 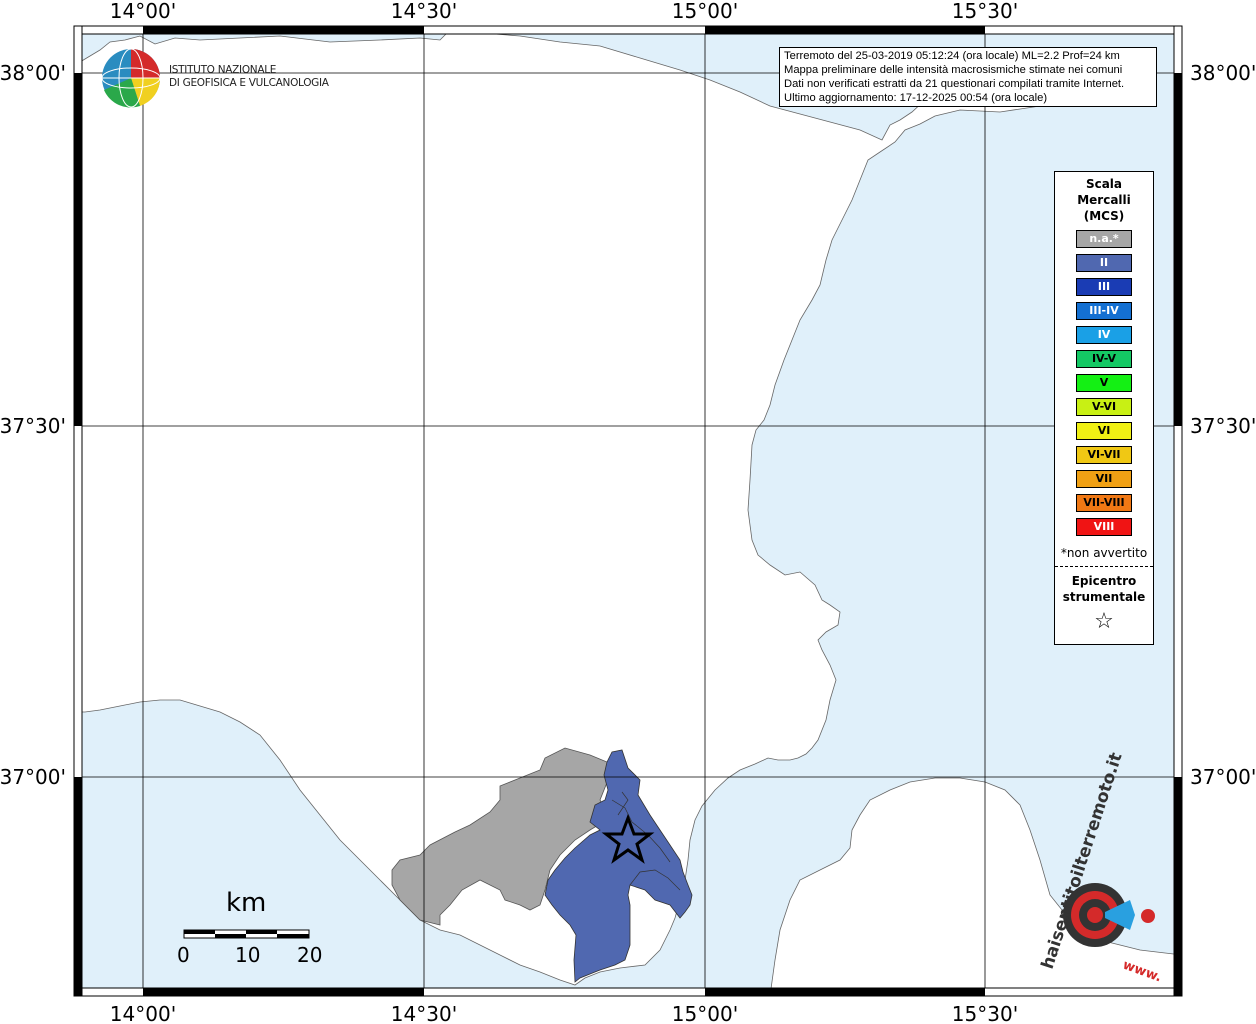 What do you see at coordinates (1104, 431) in the screenshot?
I see `legend-item: VI` at bounding box center [1104, 431].